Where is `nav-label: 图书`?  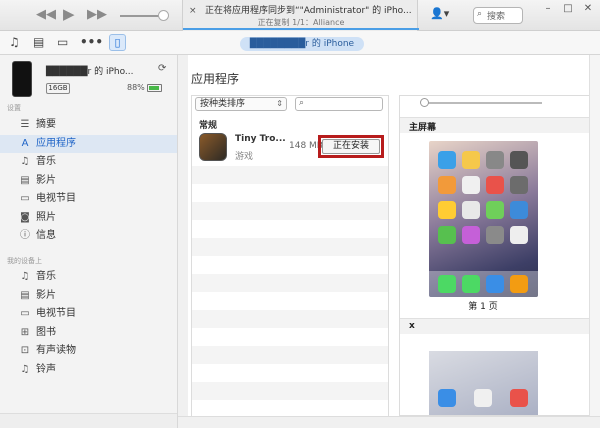
nav-label: 图书 is located at coordinates (46, 332).